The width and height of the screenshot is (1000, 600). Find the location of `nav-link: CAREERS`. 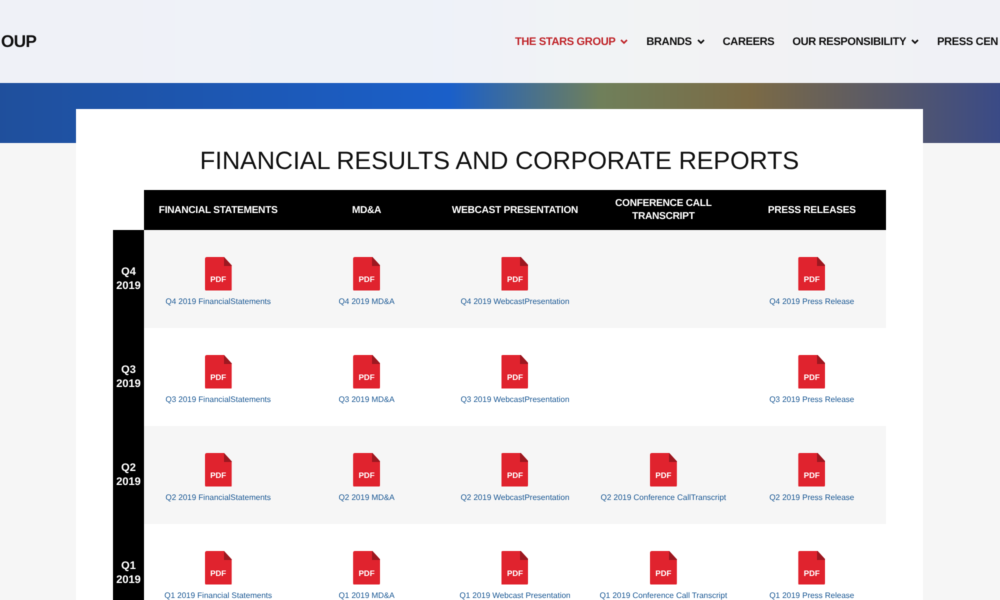

nav-link: CAREERS is located at coordinates (748, 42).